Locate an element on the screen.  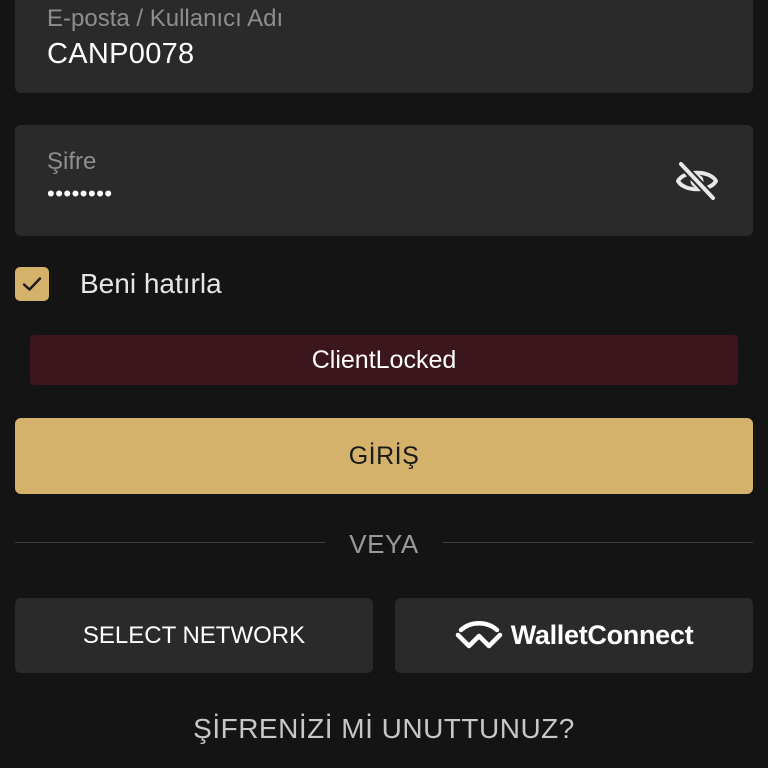
walletconnect-button: WalletConnect is located at coordinates (574, 635).